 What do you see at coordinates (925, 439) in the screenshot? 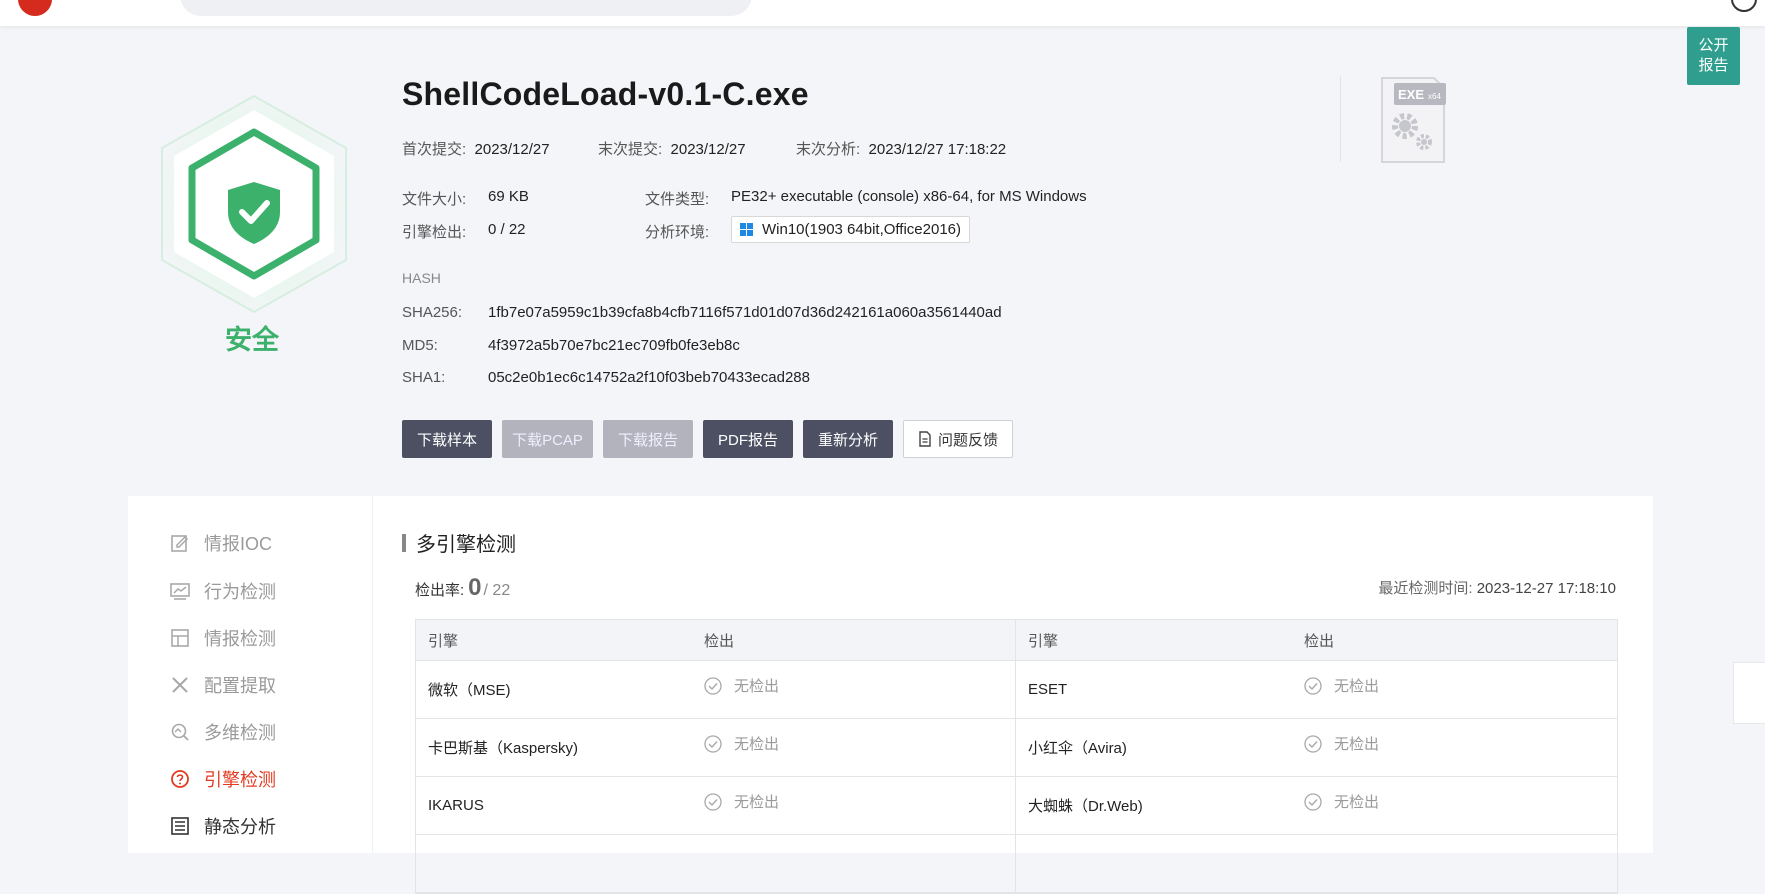
I see `feedback-icon` at bounding box center [925, 439].